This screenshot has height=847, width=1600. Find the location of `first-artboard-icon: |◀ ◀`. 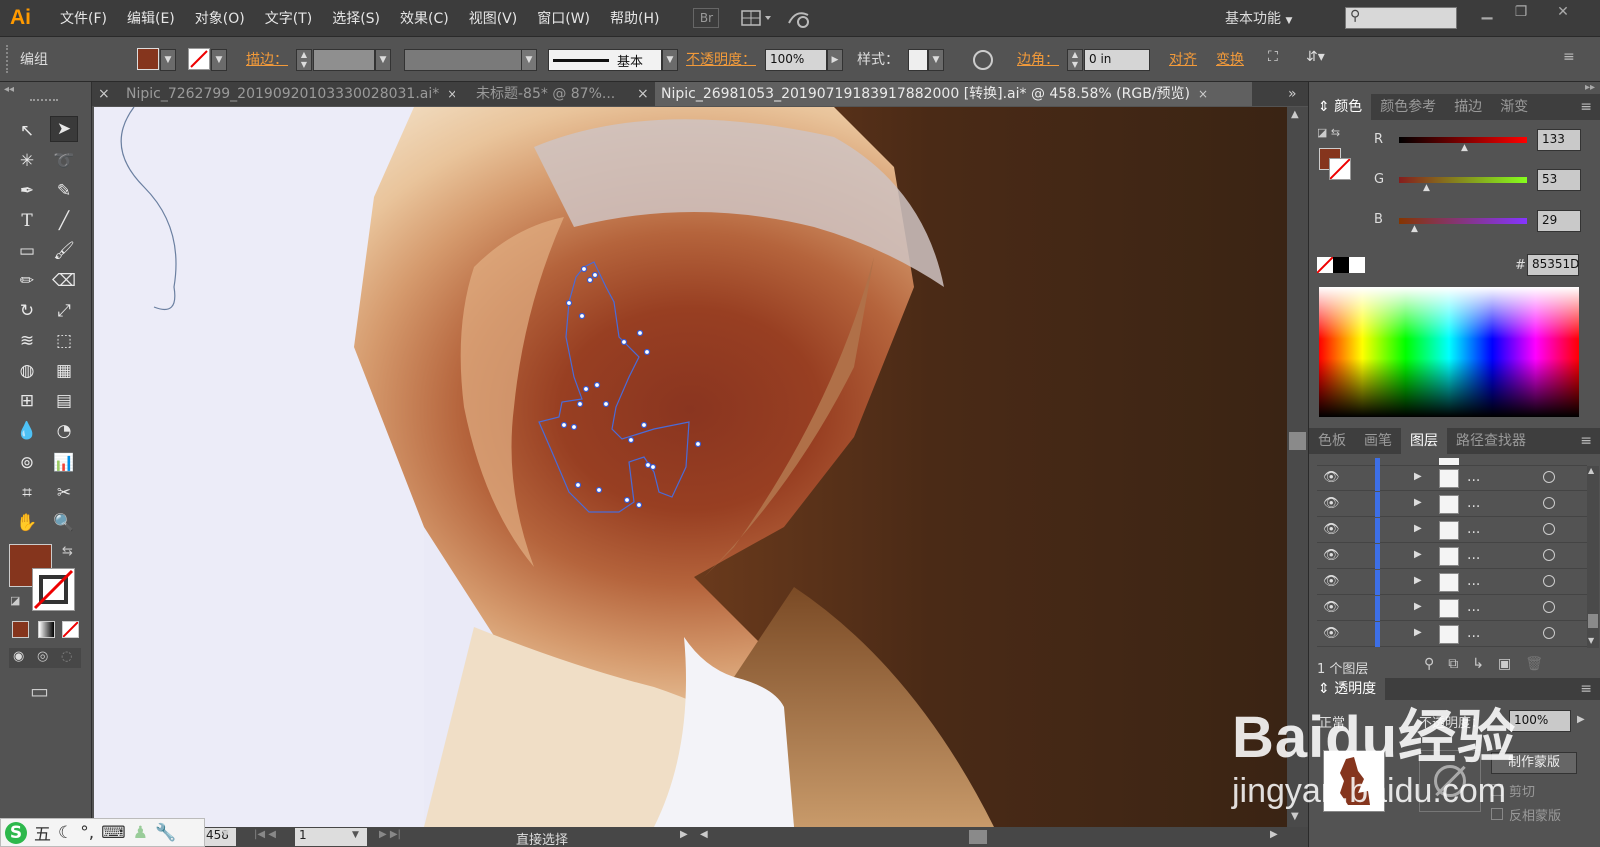

first-artboard-icon: |◀ ◀ is located at coordinates (265, 834).